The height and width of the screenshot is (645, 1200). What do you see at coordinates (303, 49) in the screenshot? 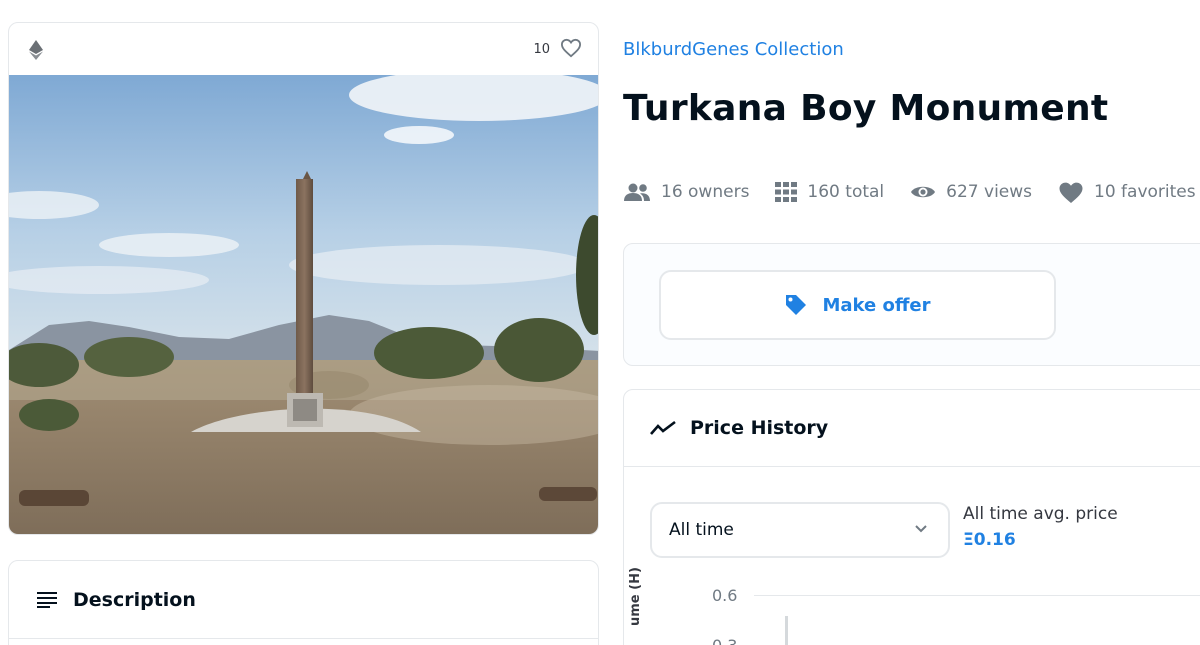
I see `media-header: 10` at bounding box center [303, 49].